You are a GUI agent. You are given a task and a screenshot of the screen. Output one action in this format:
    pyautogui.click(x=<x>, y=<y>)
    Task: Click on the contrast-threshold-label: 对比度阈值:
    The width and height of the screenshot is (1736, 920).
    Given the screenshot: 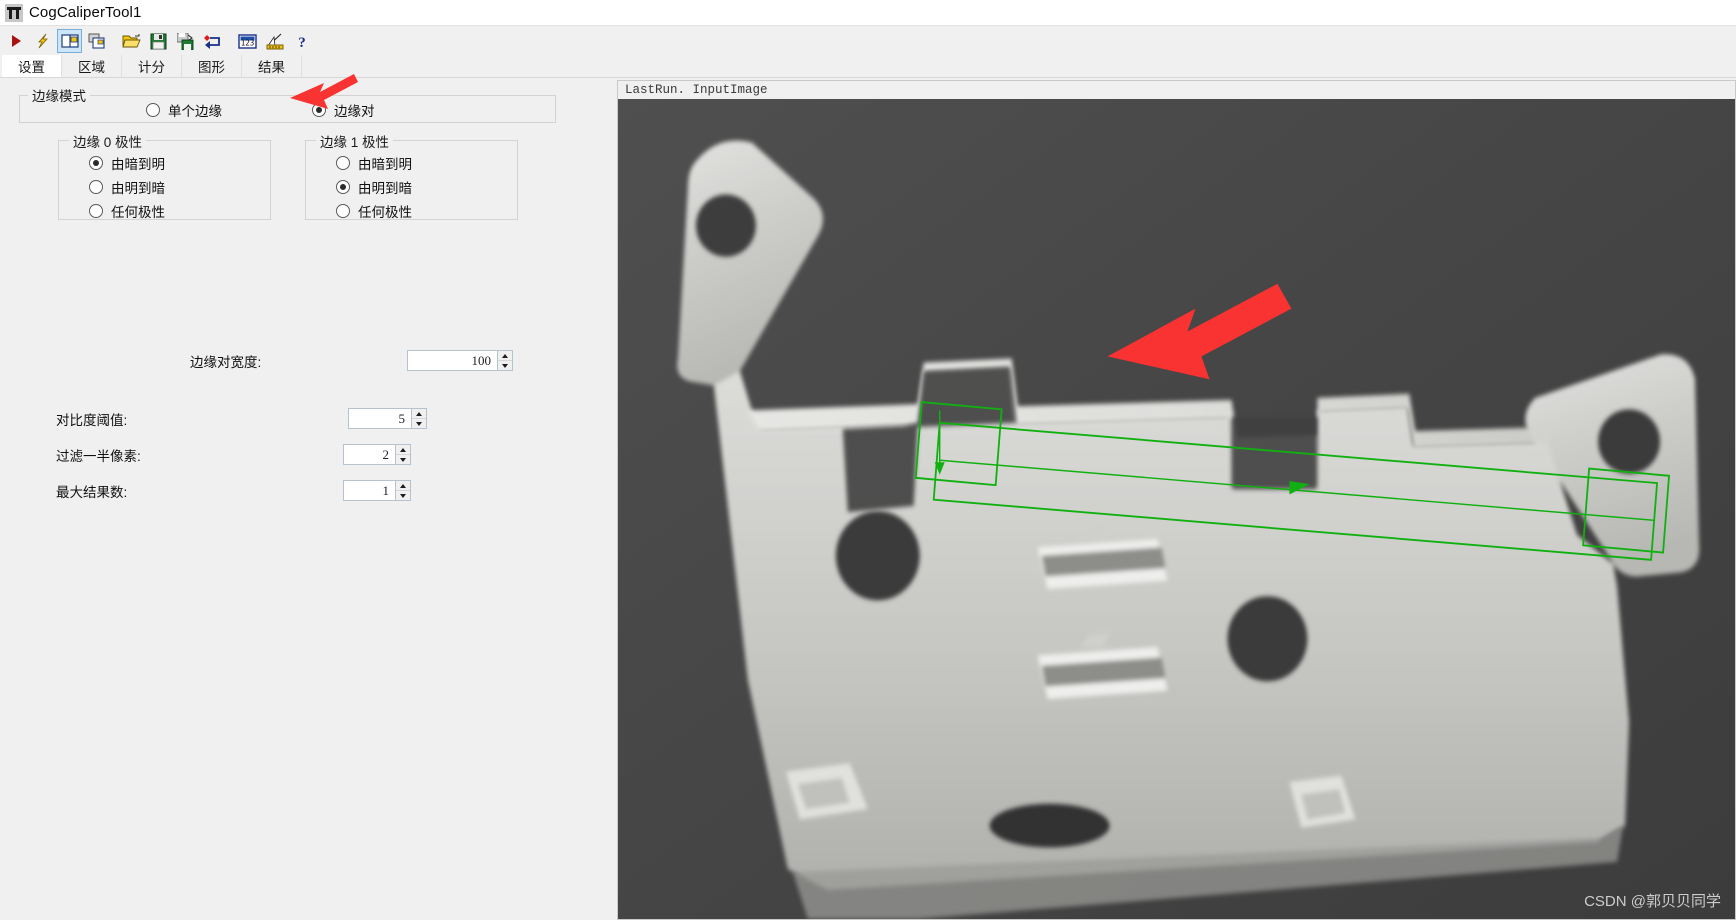 What is the action you would take?
    pyautogui.click(x=92, y=420)
    